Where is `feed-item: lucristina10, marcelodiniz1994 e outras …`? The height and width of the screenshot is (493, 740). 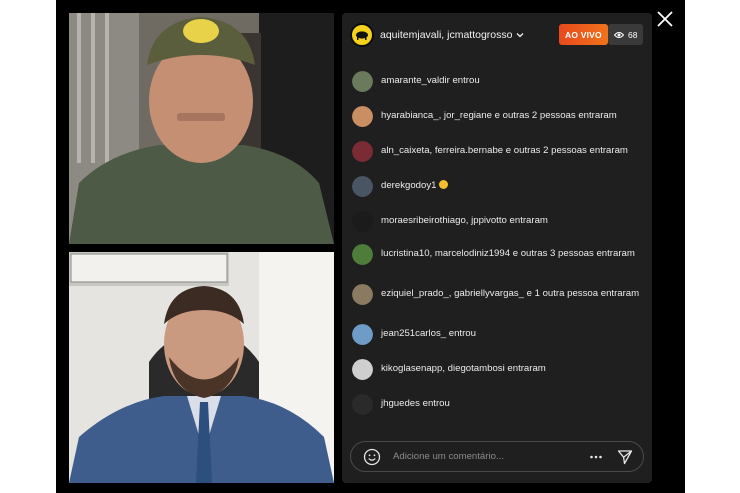
feed-item: lucristina10, marcelodiniz1994 e outras … is located at coordinates (498, 254).